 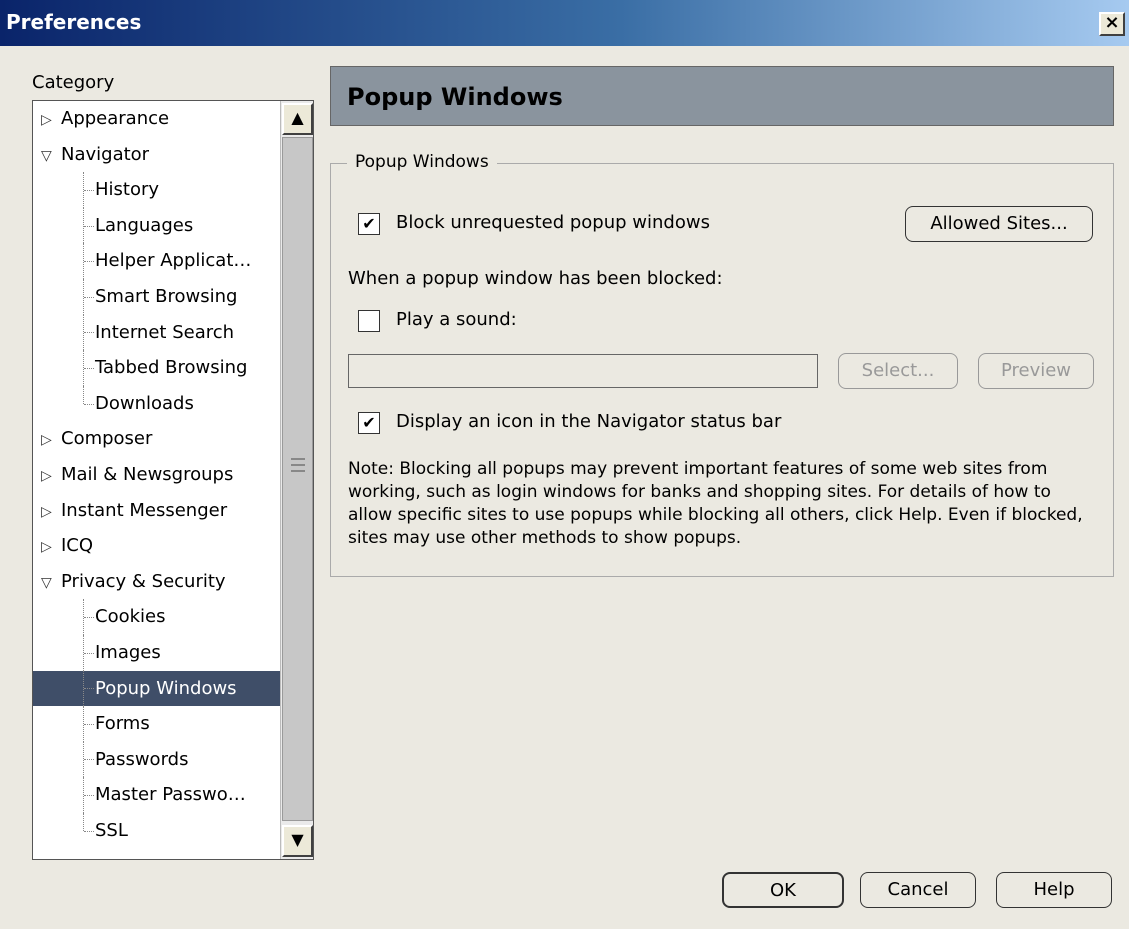 I want to click on tree-item: ▷ Appearance, so click(x=157, y=119).